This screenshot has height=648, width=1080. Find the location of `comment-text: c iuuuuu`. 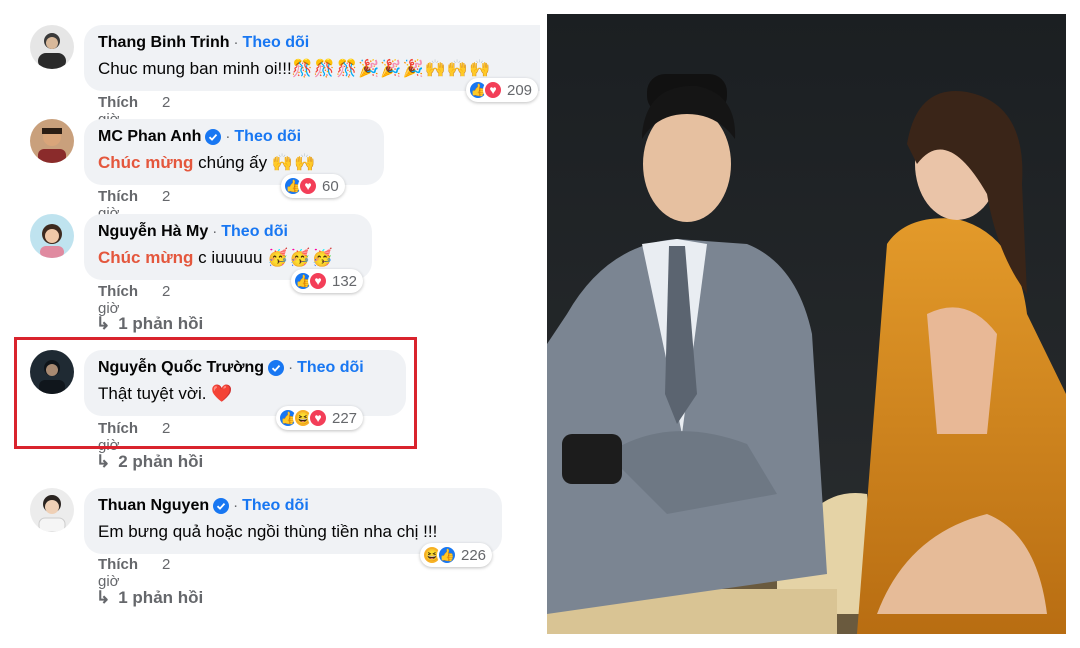

comment-text: c iuuuuu is located at coordinates (230, 257).